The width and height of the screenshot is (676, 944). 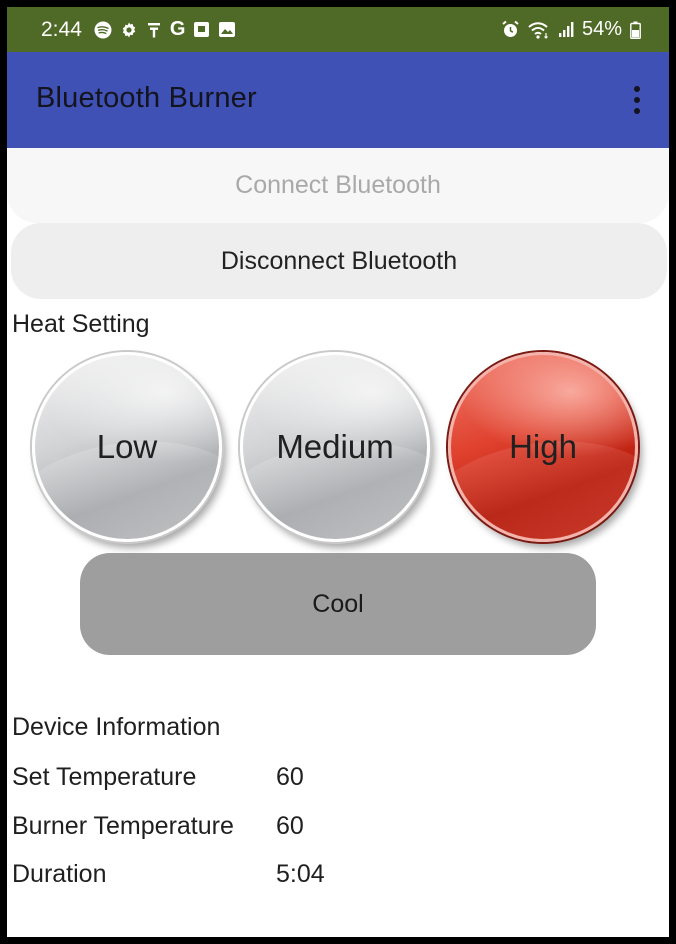 What do you see at coordinates (104, 777) in the screenshot?
I see `info-key: Set Temperature` at bounding box center [104, 777].